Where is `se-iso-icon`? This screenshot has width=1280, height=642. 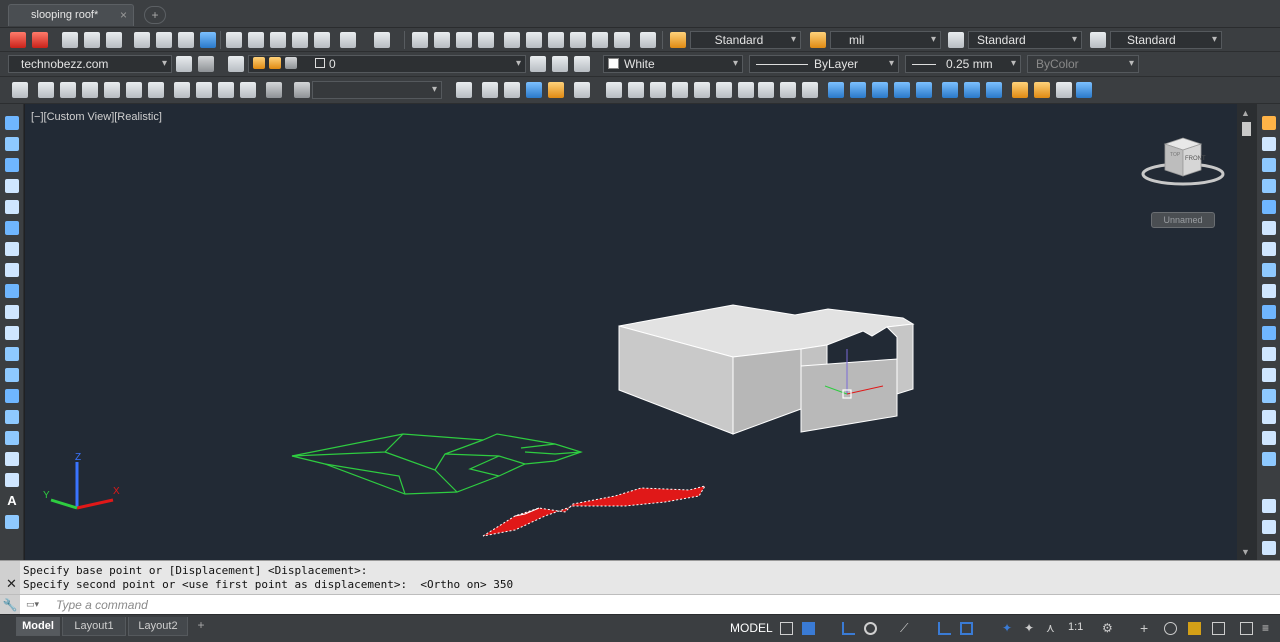
se-iso-icon is located at coordinates (204, 90).